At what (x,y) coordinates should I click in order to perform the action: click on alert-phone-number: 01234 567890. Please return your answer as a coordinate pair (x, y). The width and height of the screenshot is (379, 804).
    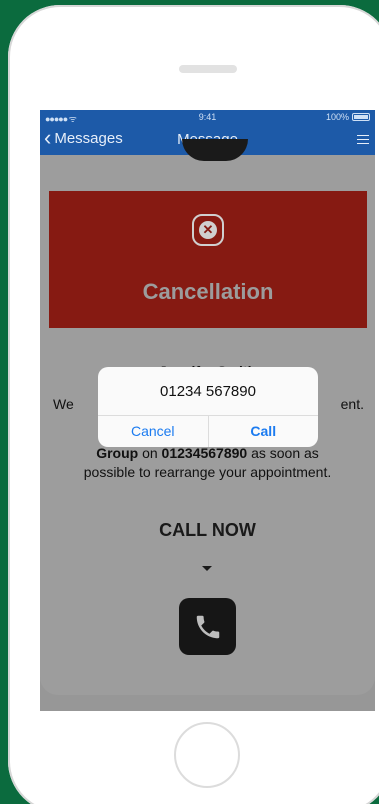
    Looking at the image, I should click on (208, 391).